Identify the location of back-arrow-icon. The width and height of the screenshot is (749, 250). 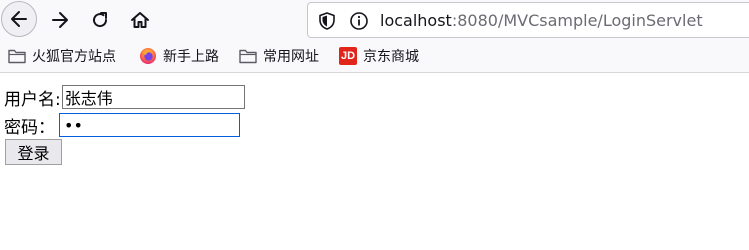
(19, 19).